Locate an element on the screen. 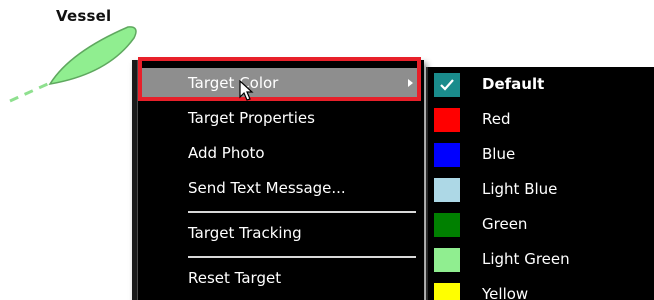 Image resolution: width=654 pixels, height=300 pixels. color-option-label: Green is located at coordinates (505, 224).